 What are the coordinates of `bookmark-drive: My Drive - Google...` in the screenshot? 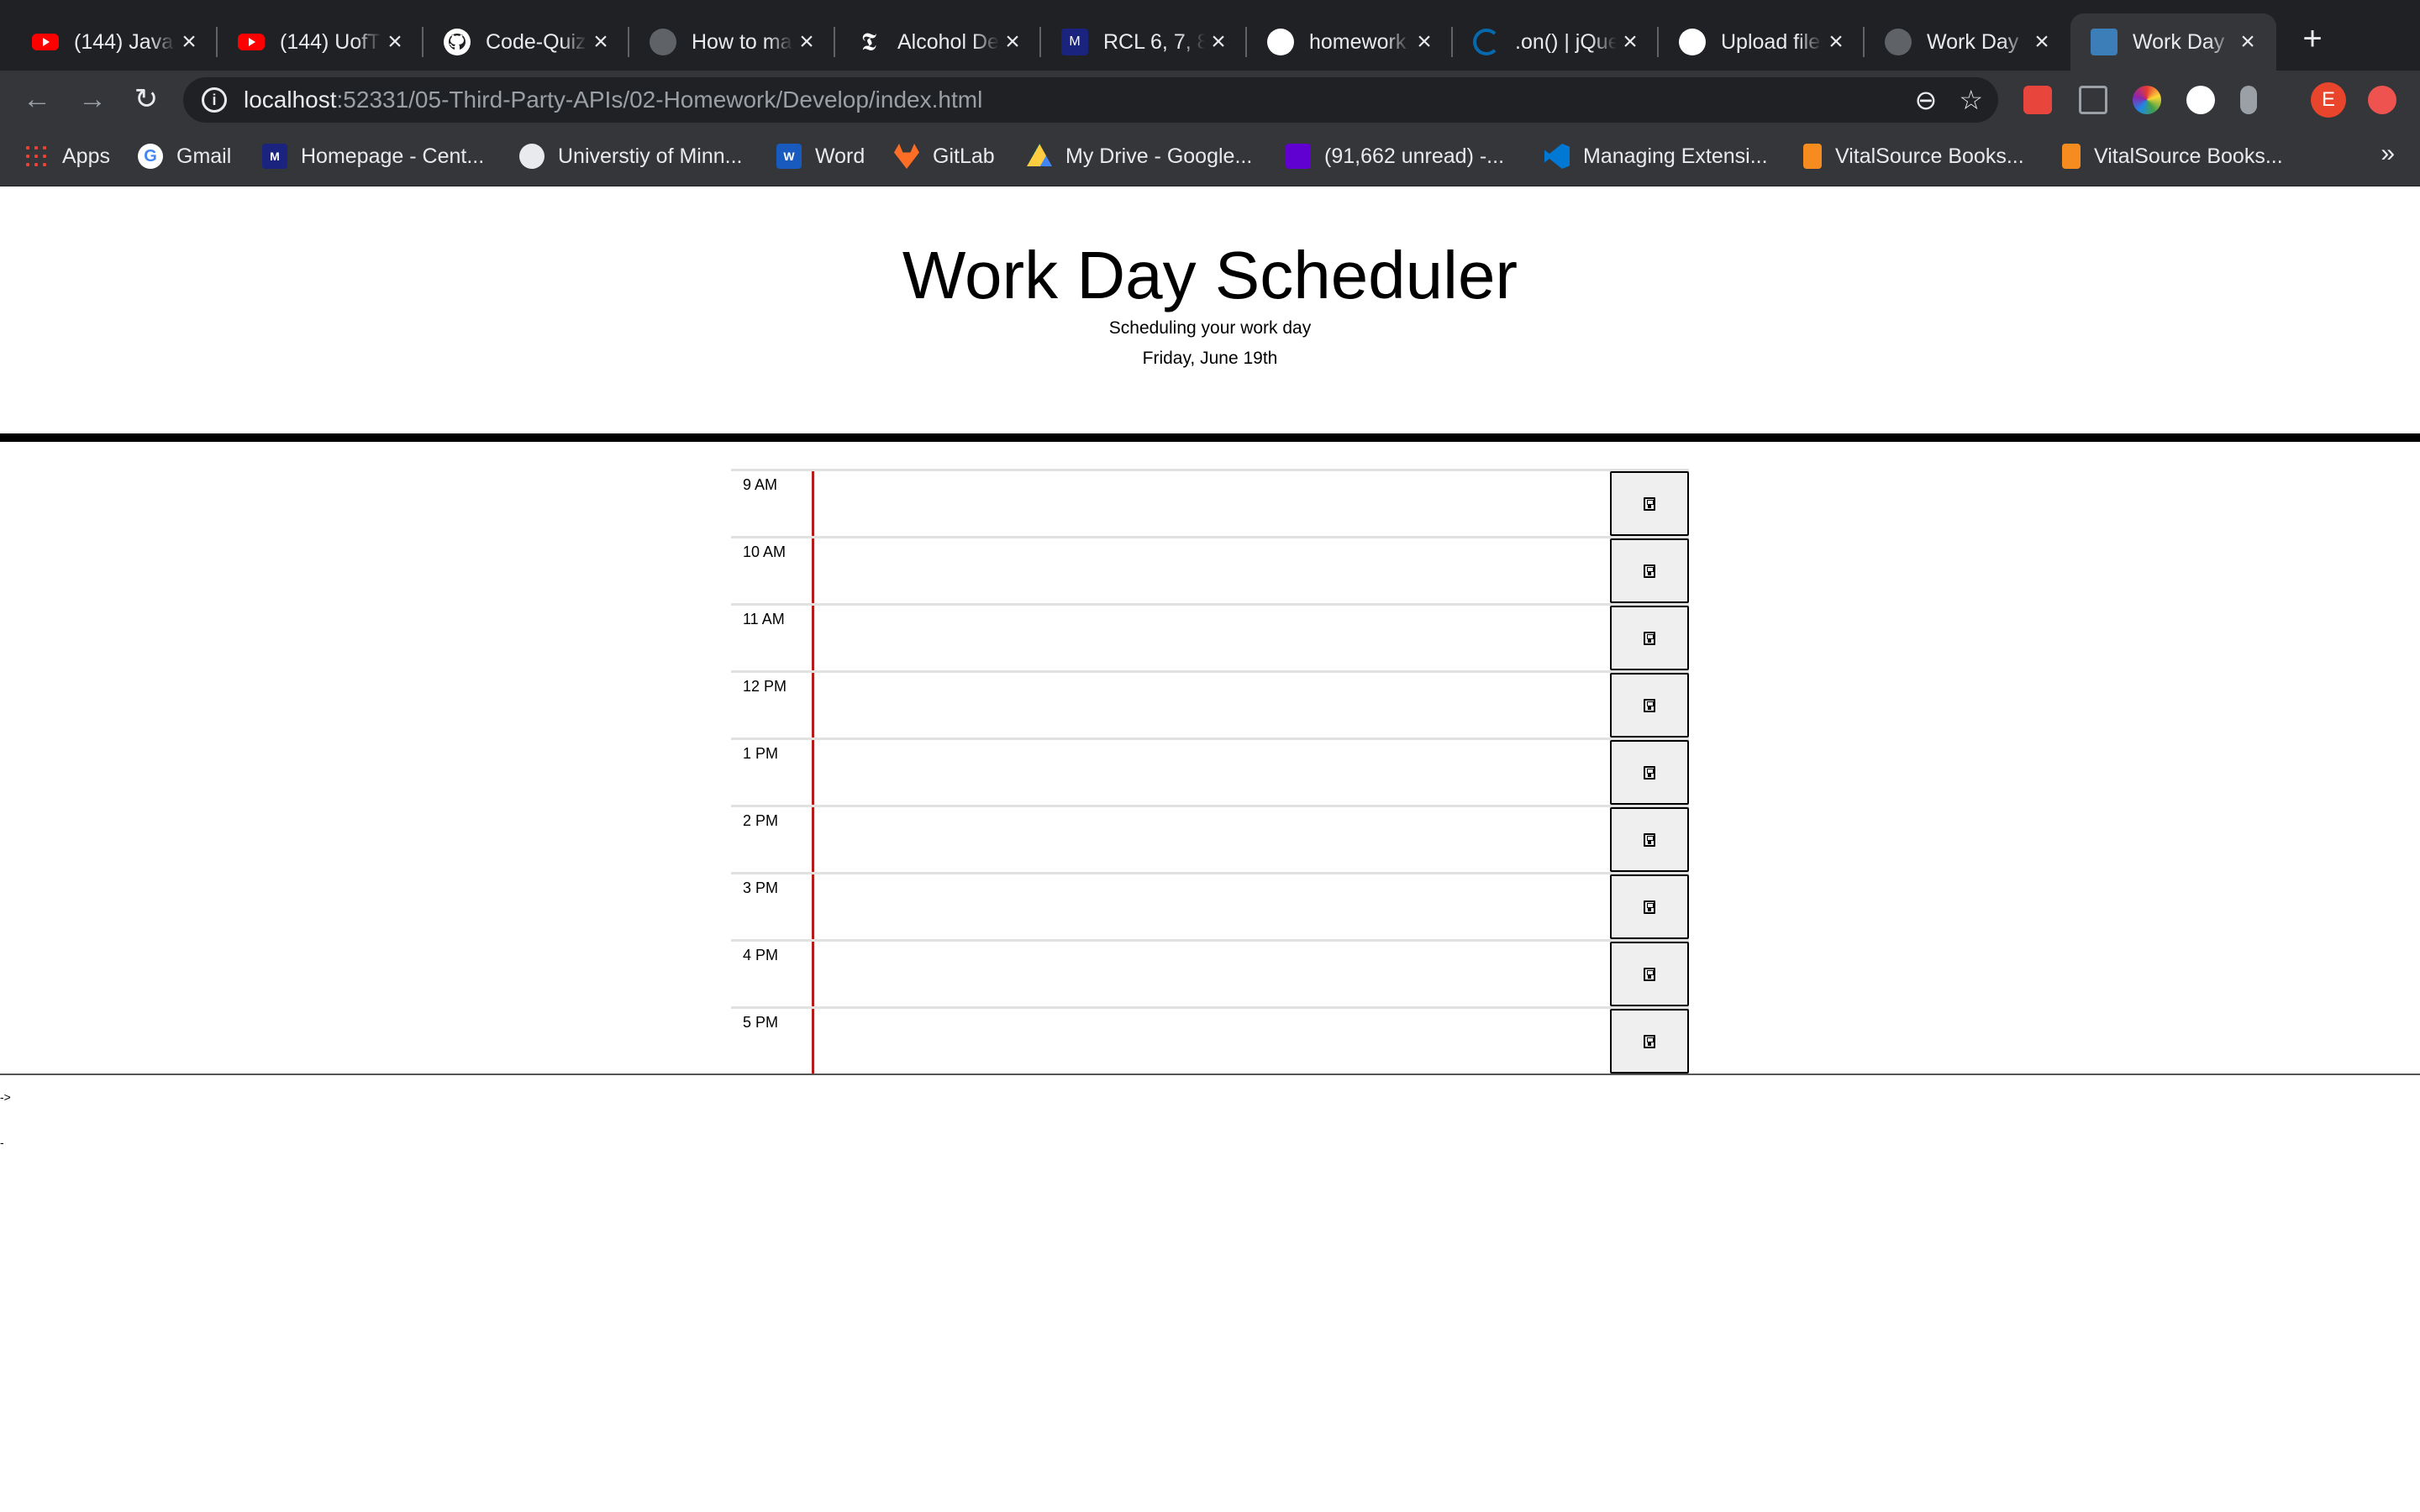 It's located at (1139, 156).